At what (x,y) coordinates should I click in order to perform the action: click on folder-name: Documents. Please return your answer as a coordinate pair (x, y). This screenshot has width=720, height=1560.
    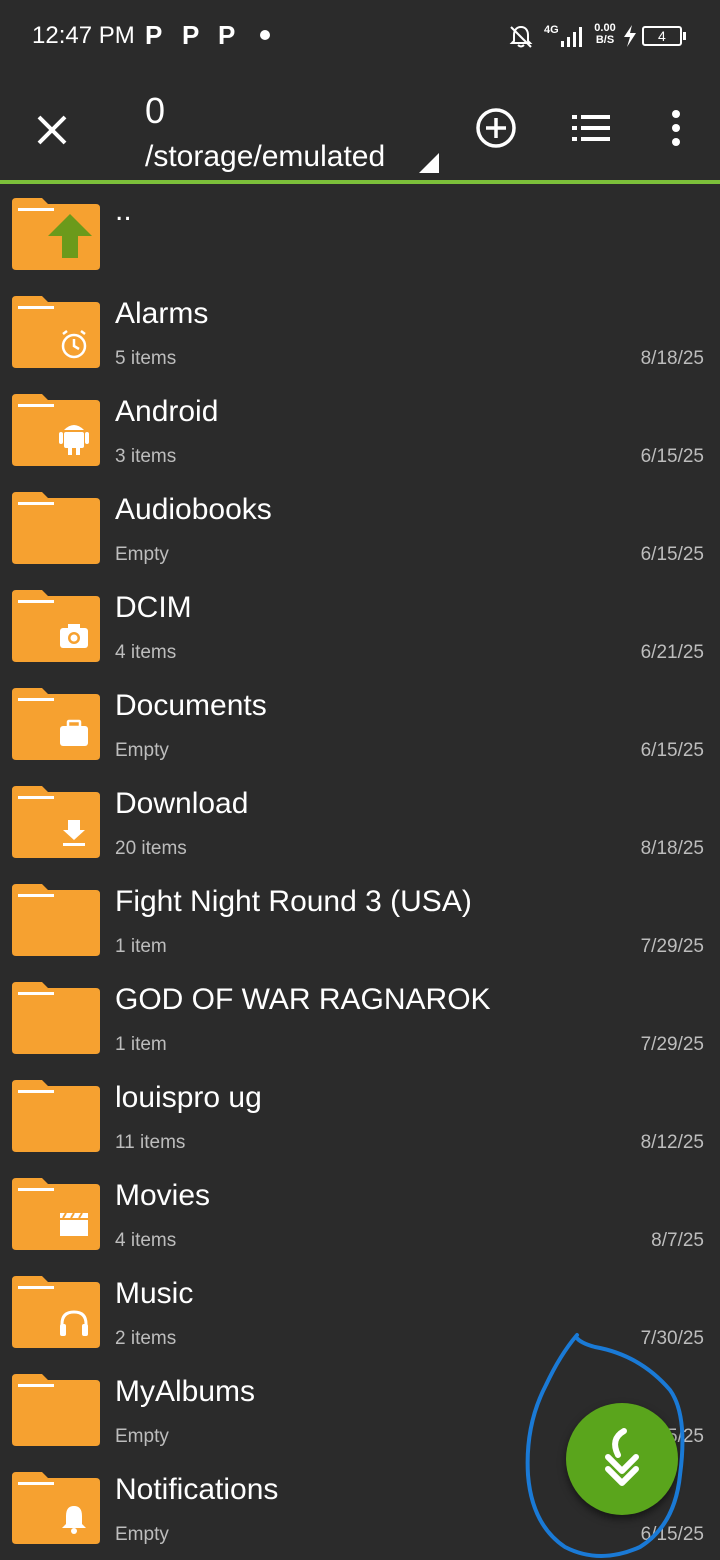
    Looking at the image, I should click on (191, 705).